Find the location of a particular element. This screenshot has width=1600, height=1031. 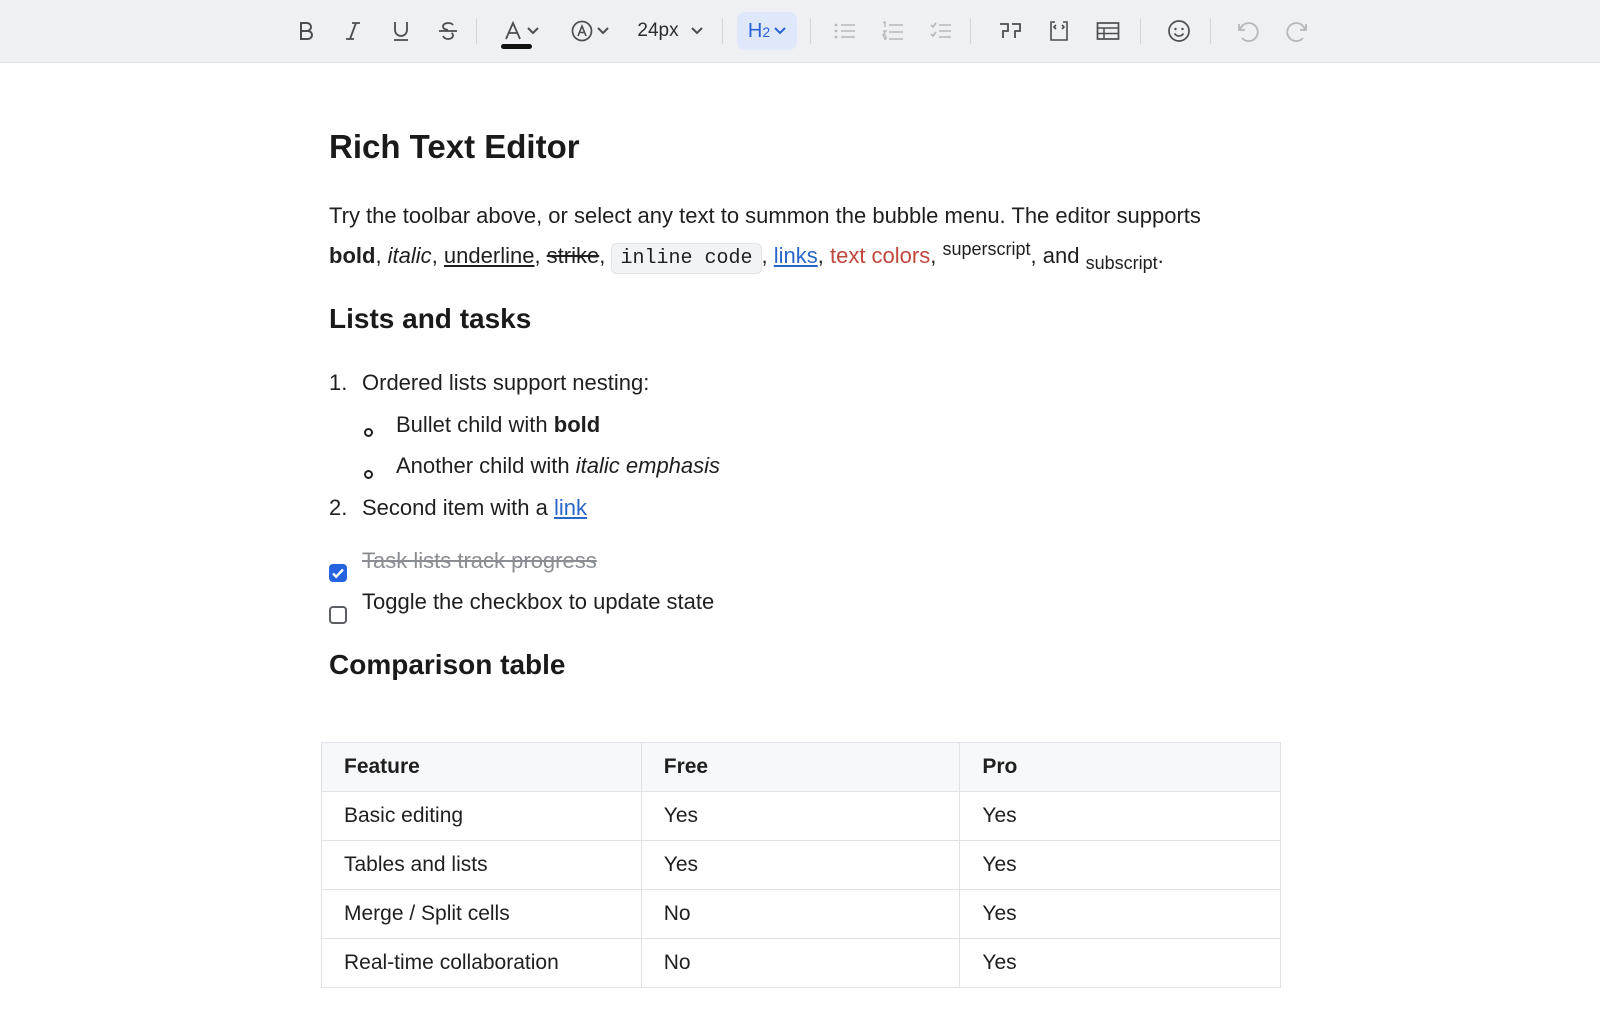

blockquote-icon is located at coordinates (1010, 30).